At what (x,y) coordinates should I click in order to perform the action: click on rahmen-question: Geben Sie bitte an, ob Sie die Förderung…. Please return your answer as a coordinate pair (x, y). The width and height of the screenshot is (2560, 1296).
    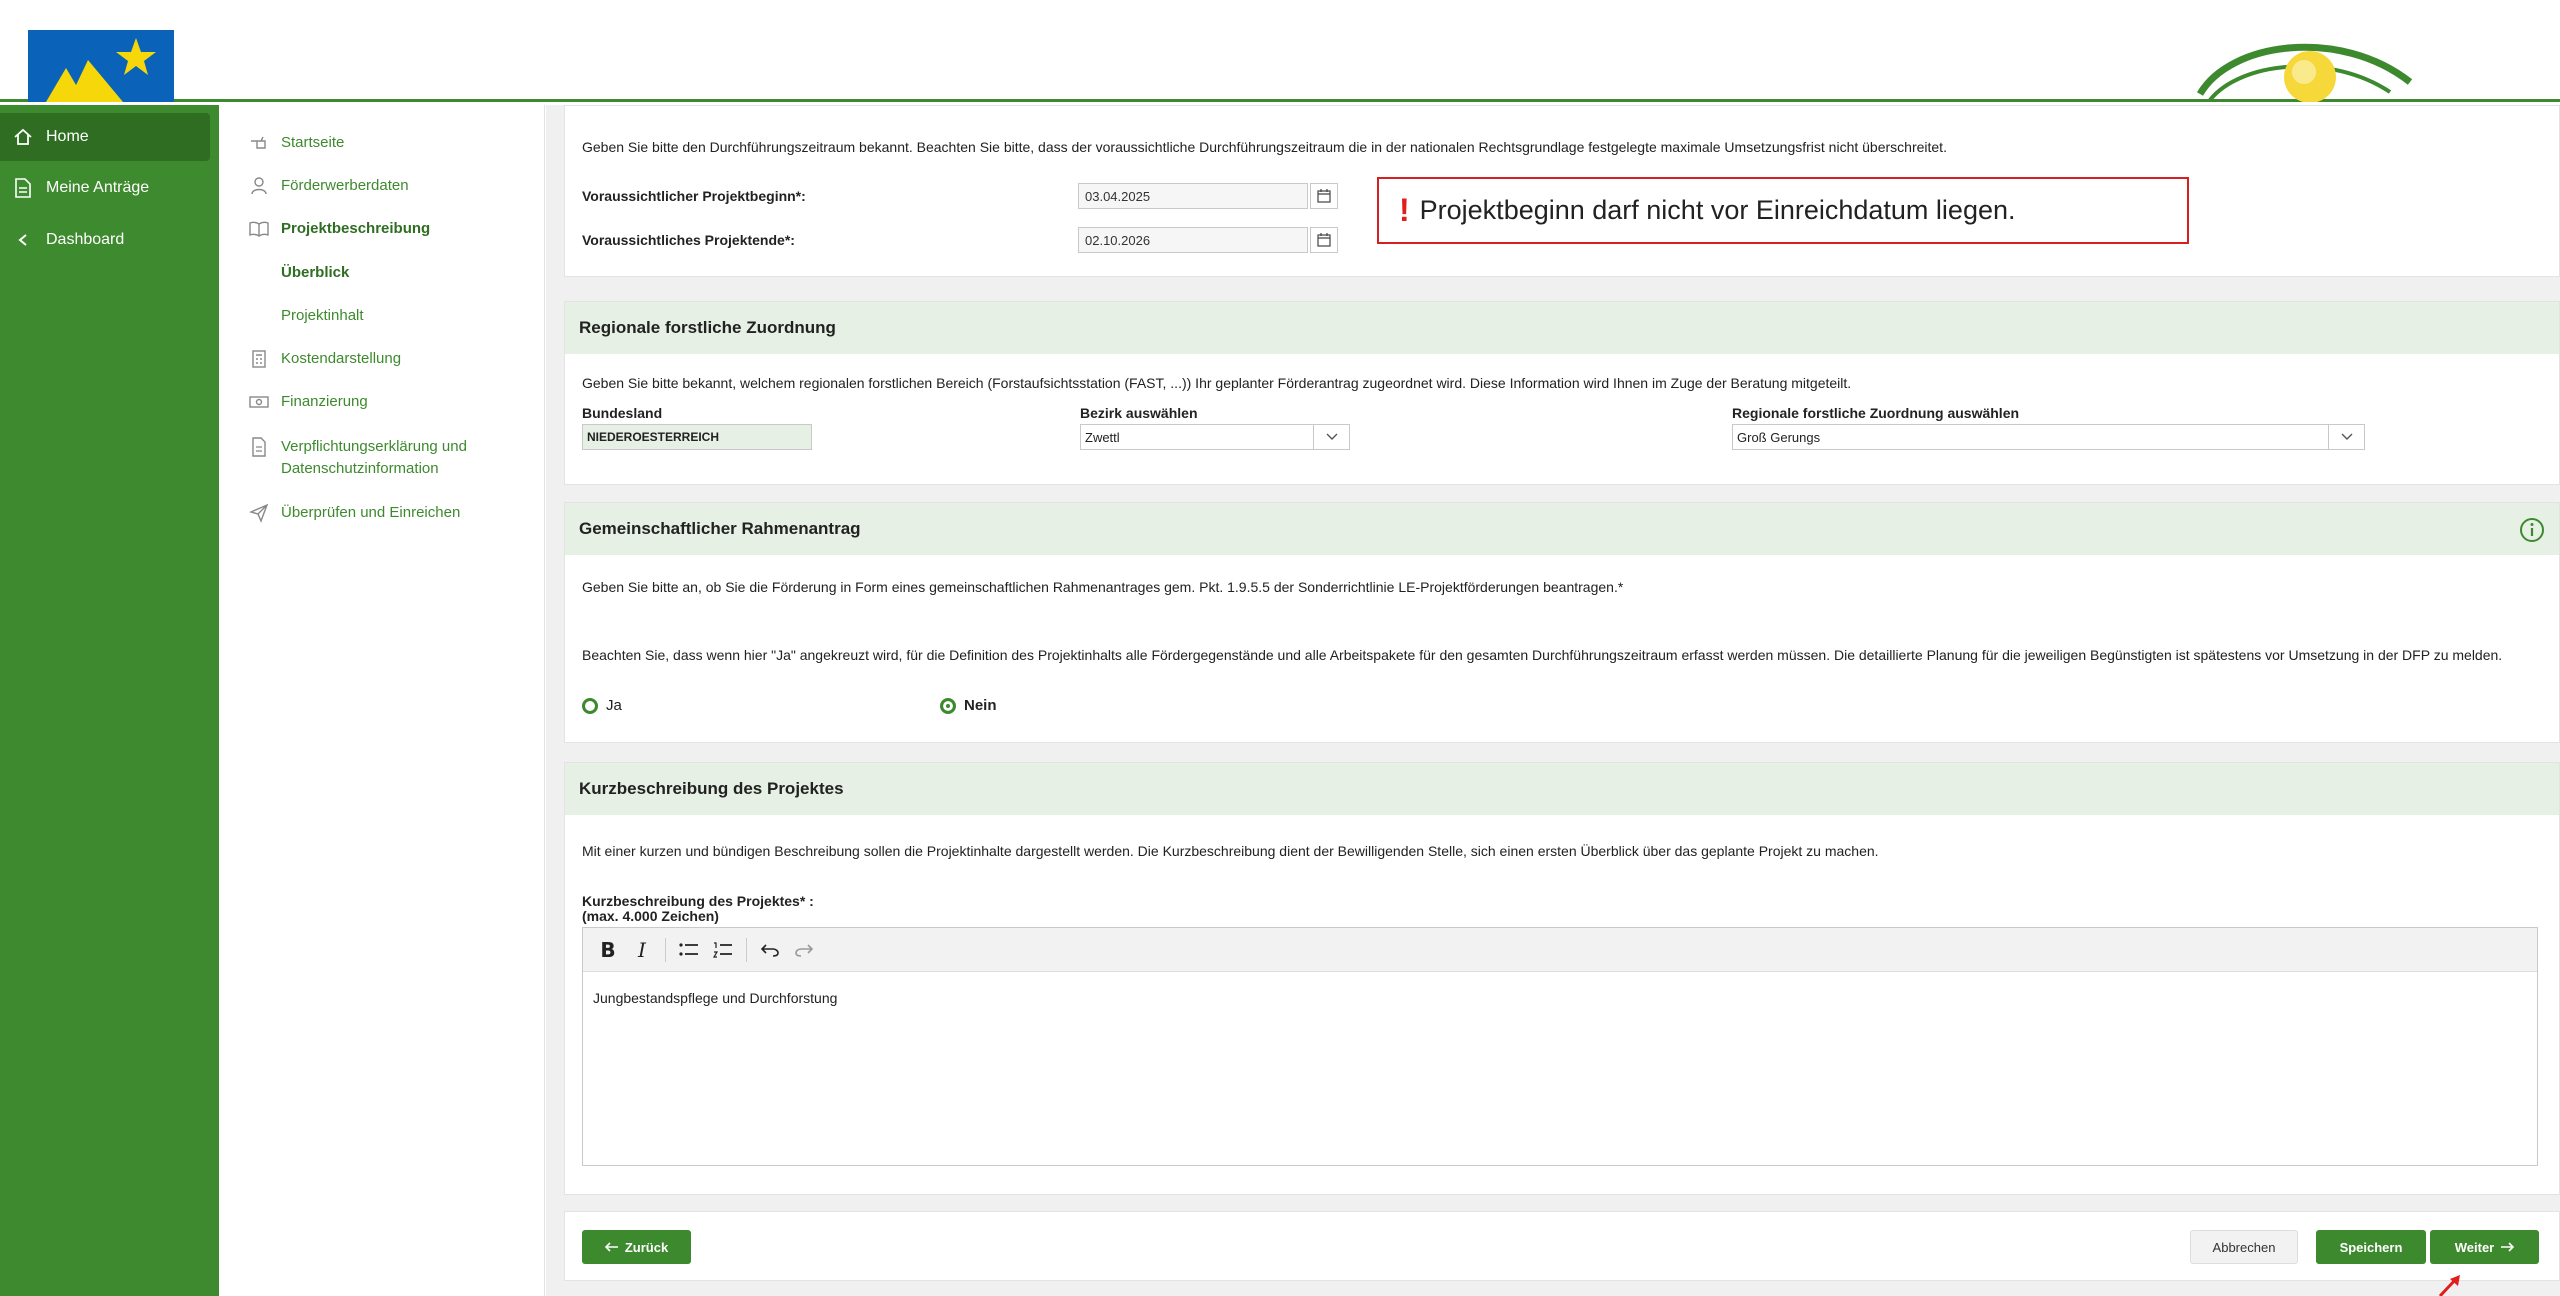
    Looking at the image, I should click on (1103, 587).